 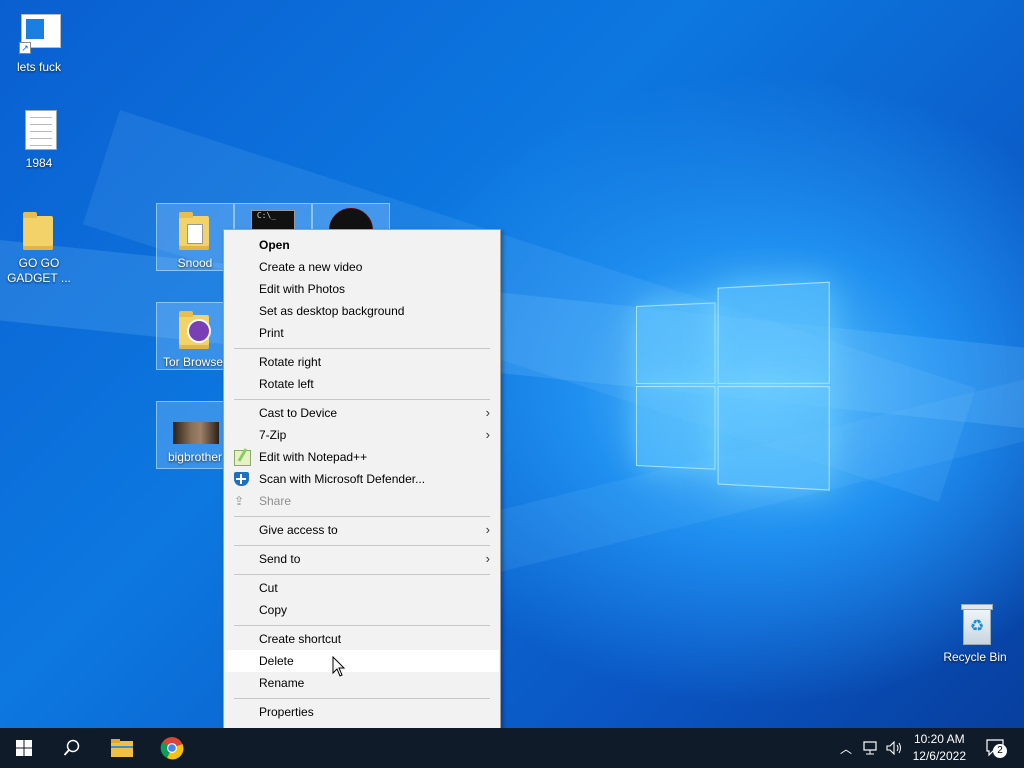 I want to click on menu-item-open: Open, so click(x=362, y=245).